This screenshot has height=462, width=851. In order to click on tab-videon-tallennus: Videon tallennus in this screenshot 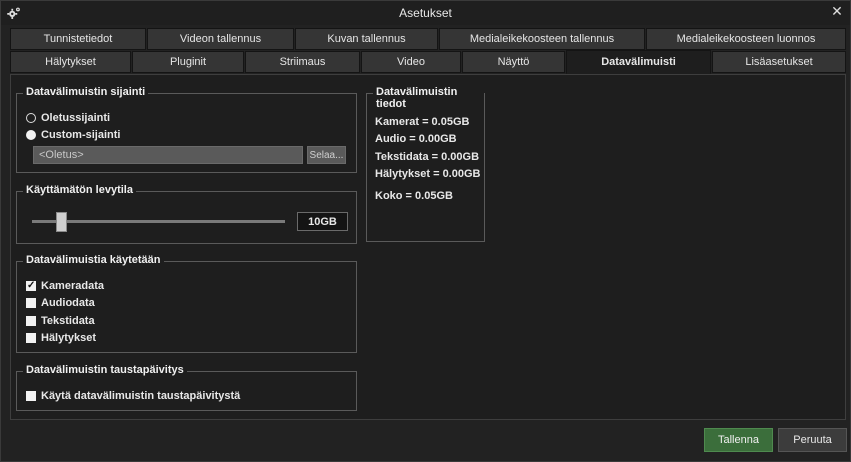, I will do `click(220, 39)`.